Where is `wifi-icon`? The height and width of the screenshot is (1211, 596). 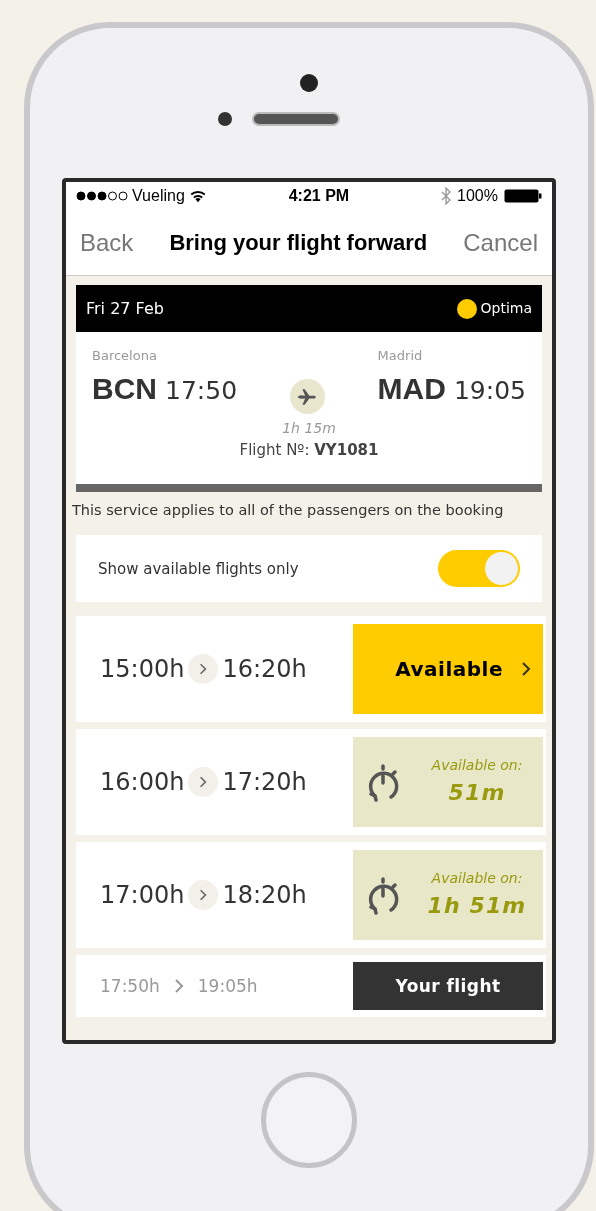
wifi-icon is located at coordinates (197, 196).